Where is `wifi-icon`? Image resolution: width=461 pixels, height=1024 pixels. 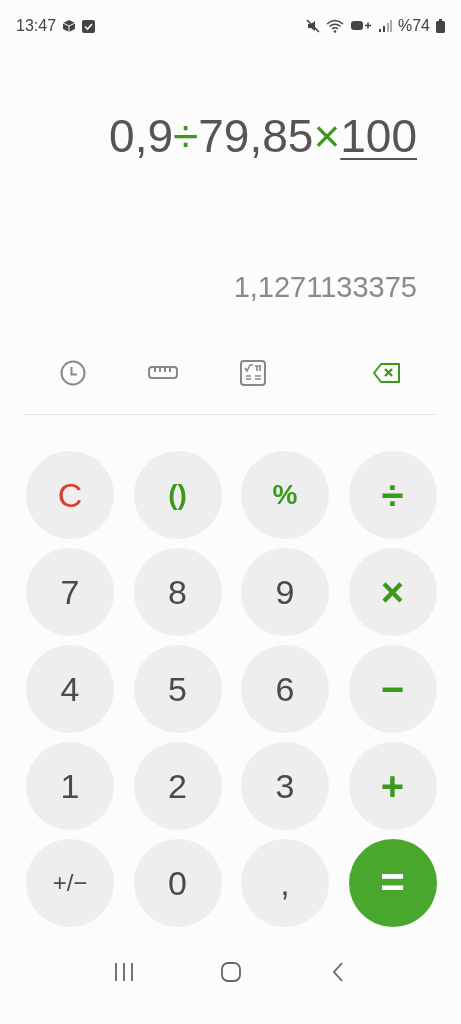
wifi-icon is located at coordinates (334, 26).